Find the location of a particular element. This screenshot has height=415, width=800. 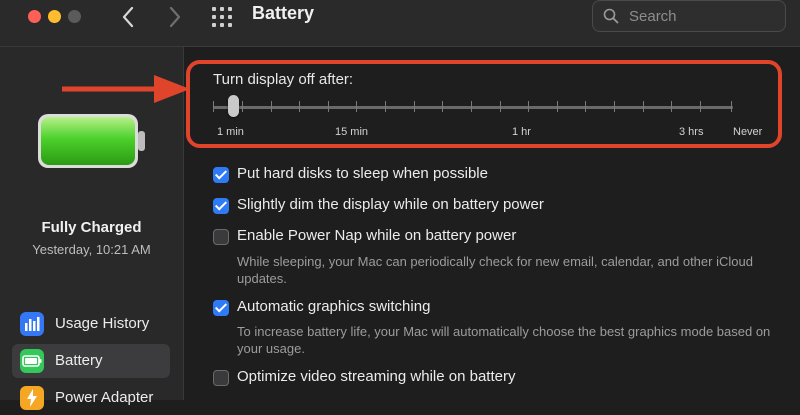

option-label: Enable Power Nap while on battery power is located at coordinates (377, 235).